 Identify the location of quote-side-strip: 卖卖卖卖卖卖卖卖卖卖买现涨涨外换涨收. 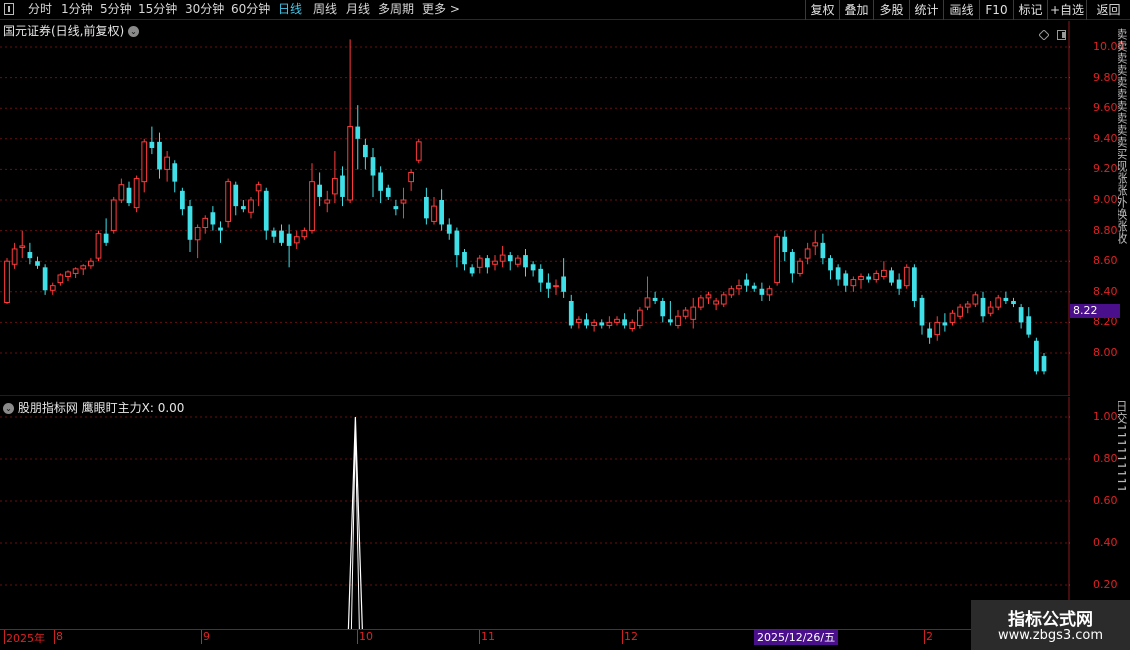
(1123, 136).